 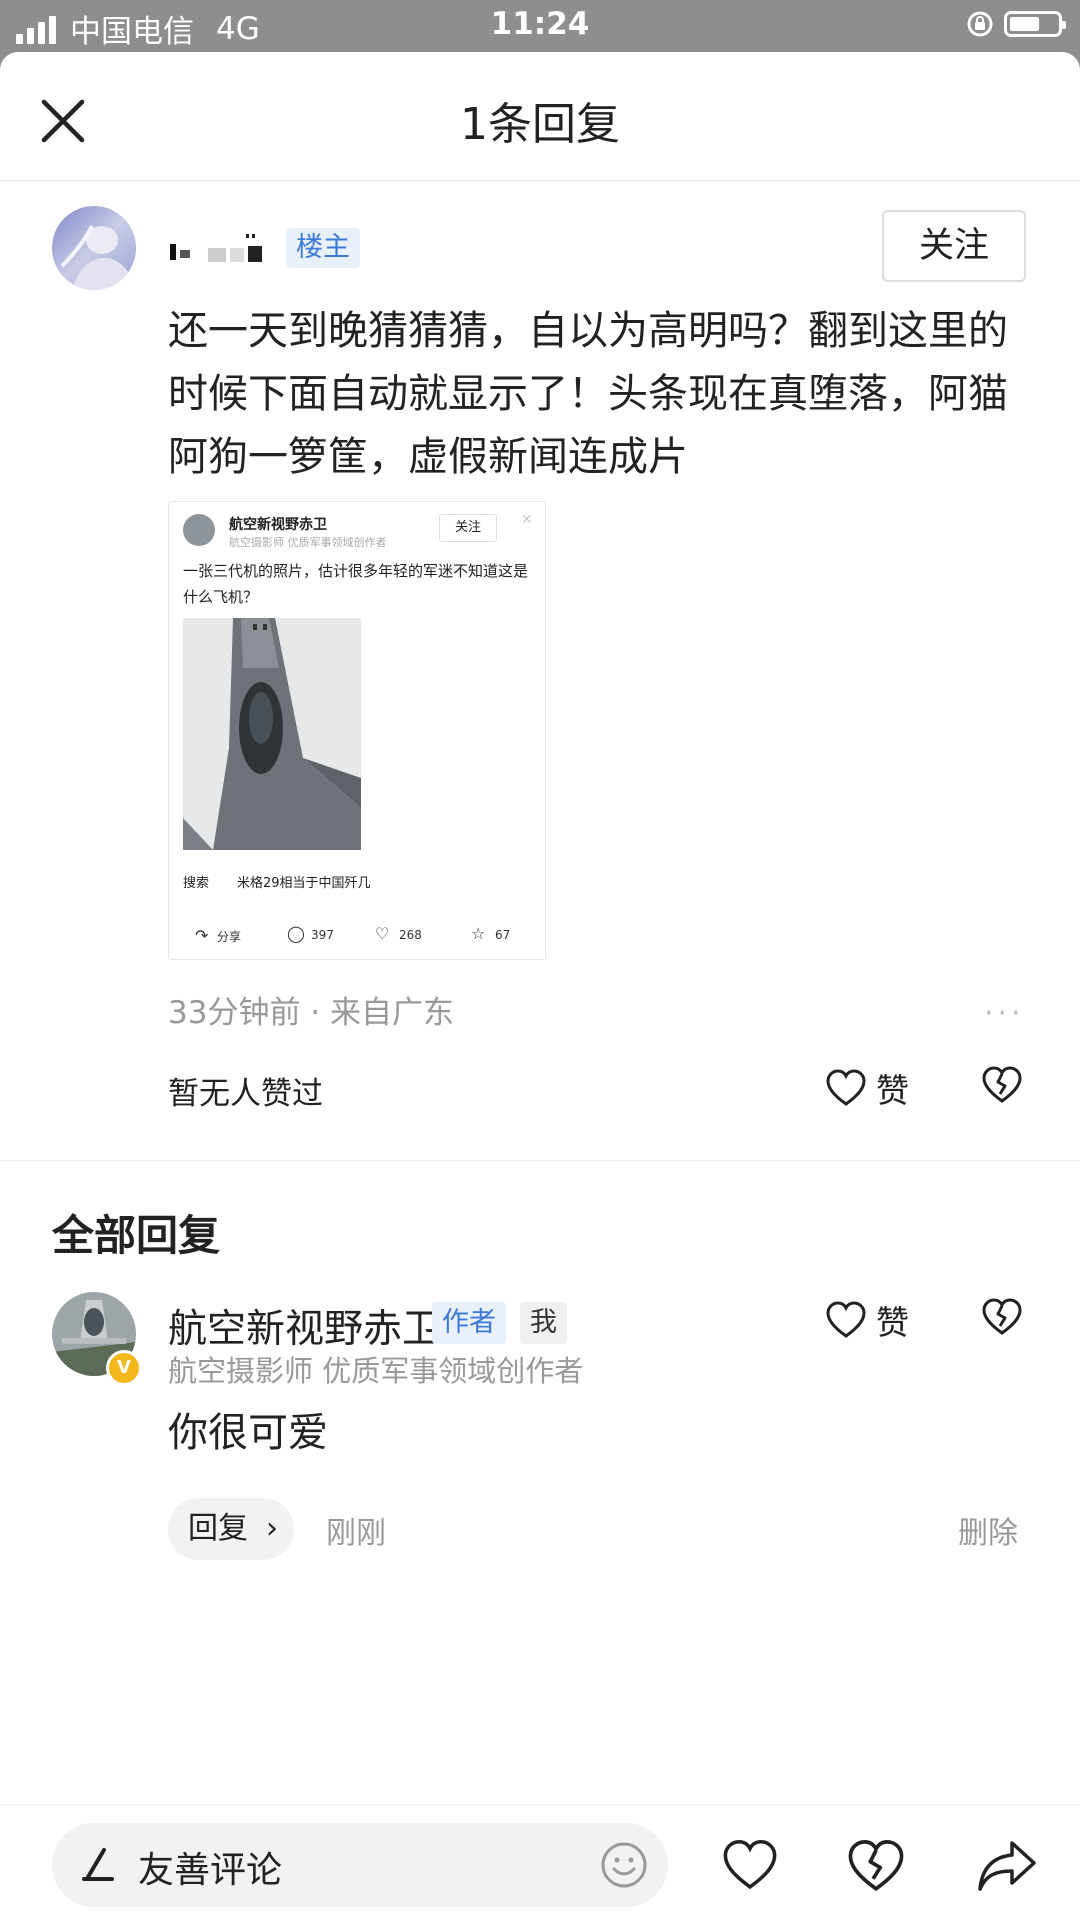 What do you see at coordinates (124, 1368) in the screenshot?
I see `verified-icon: V` at bounding box center [124, 1368].